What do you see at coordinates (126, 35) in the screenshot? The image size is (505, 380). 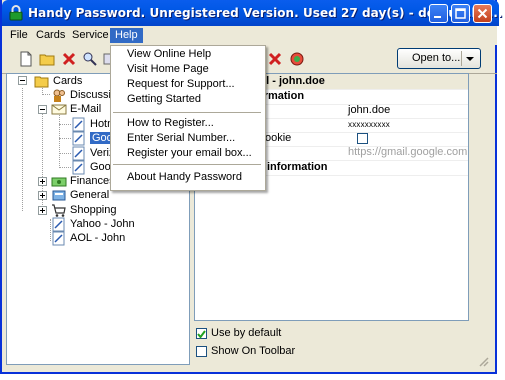 I see `menu-help: Help` at bounding box center [126, 35].